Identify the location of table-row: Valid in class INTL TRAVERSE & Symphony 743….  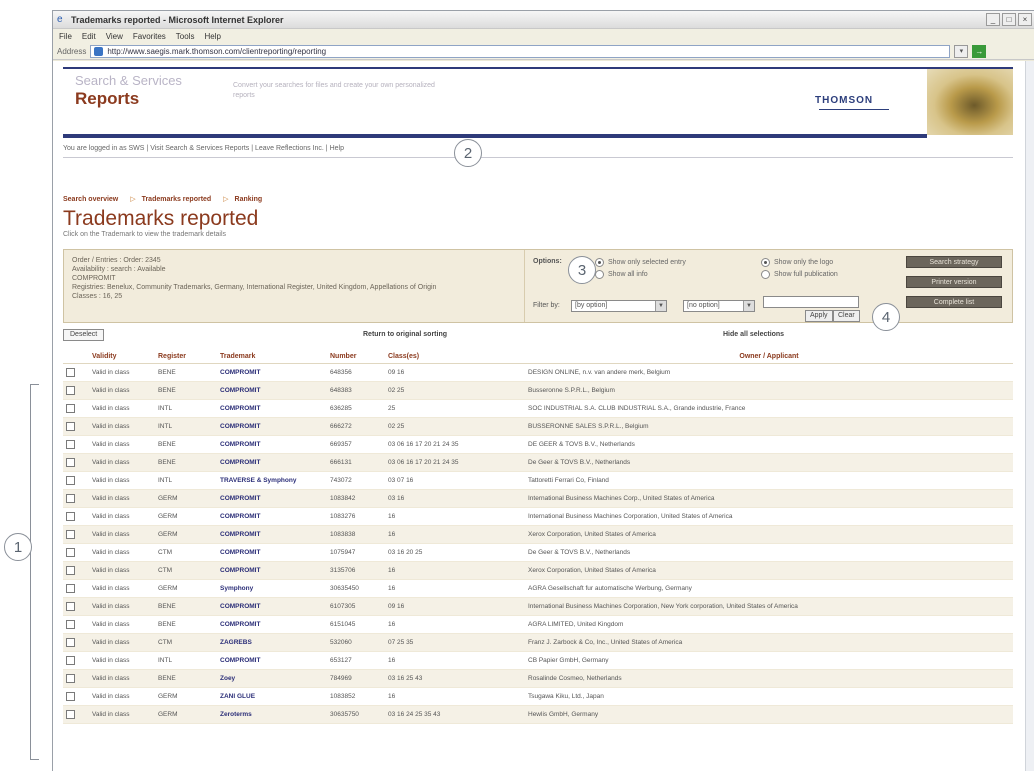
(538, 480).